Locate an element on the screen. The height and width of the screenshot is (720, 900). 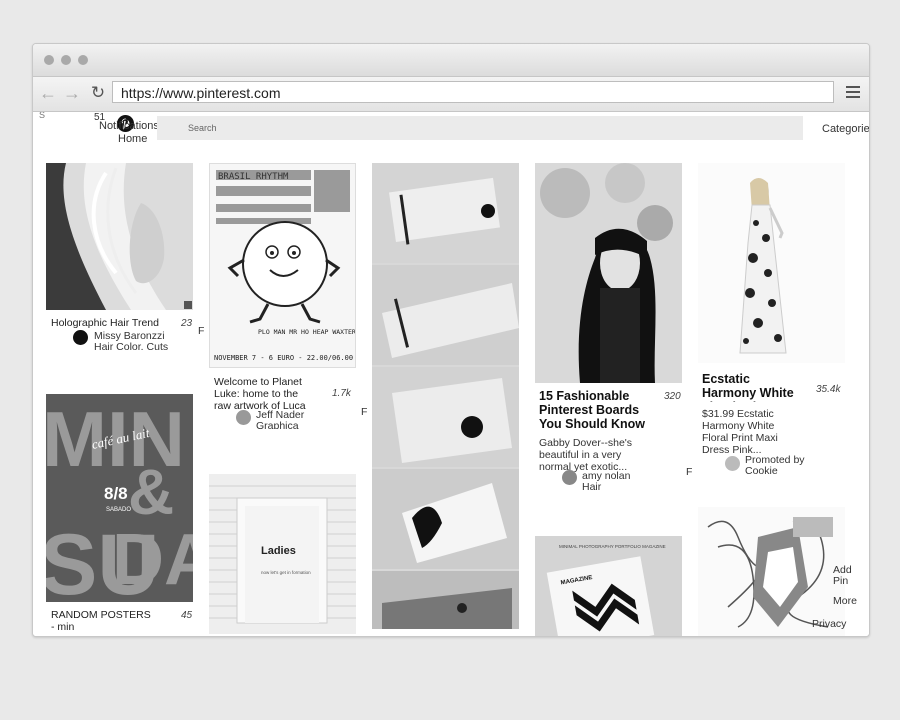
close-window-dot is located at coordinates (49, 60).